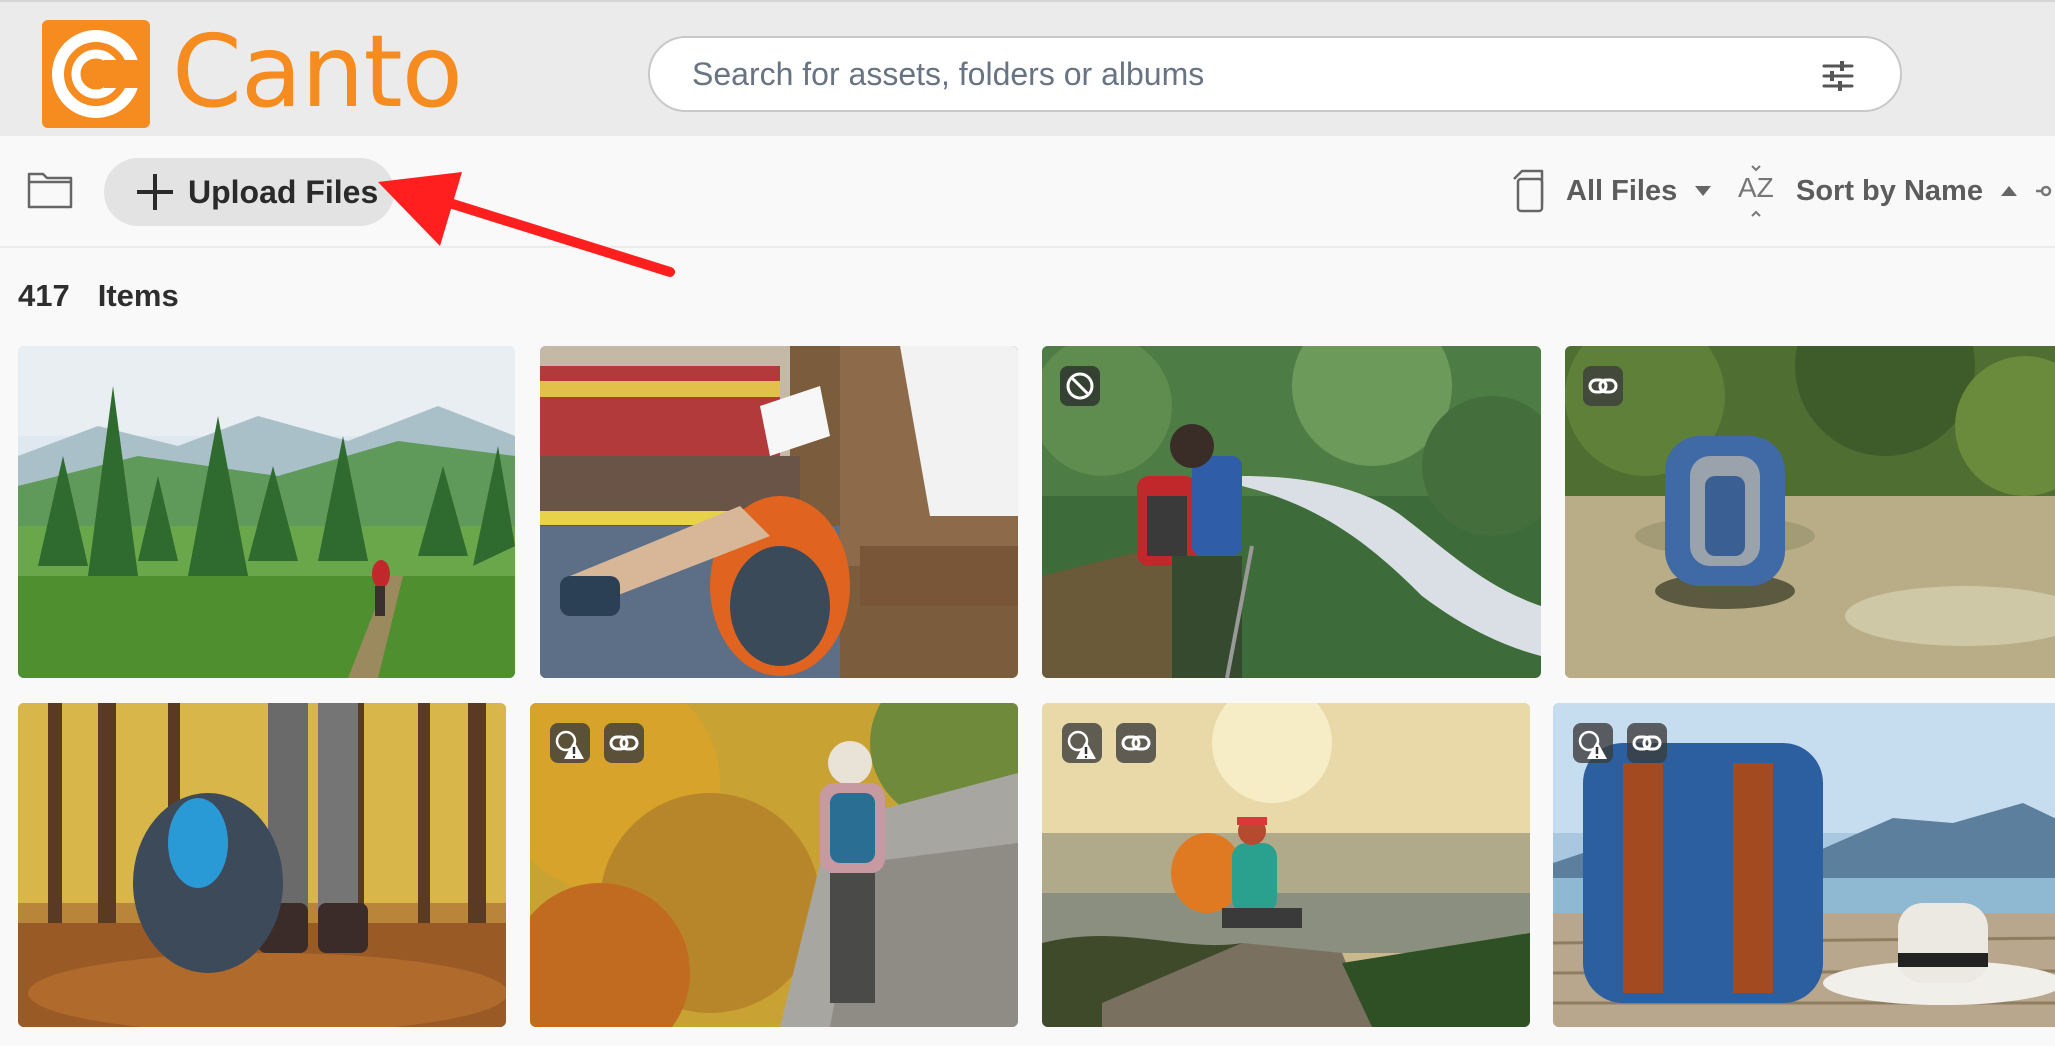  What do you see at coordinates (138, 295) in the screenshot?
I see `item-count-label: Items` at bounding box center [138, 295].